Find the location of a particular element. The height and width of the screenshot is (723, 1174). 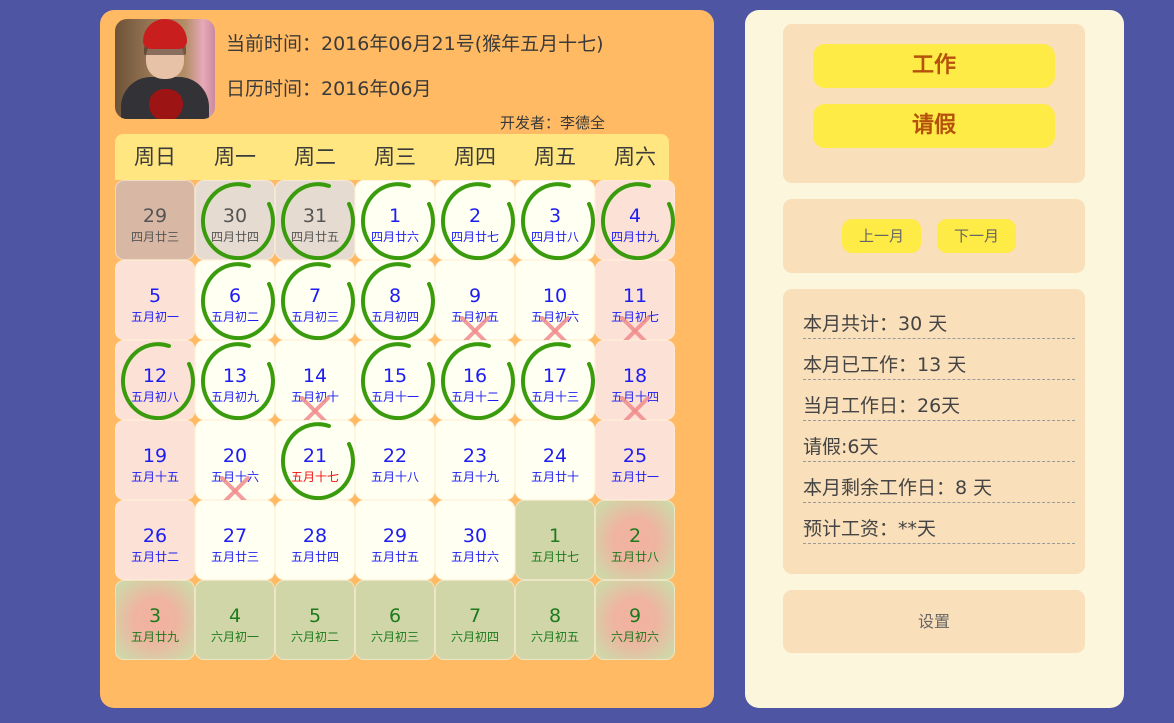

day-cell: 29 四月廿三 is located at coordinates (155, 220).